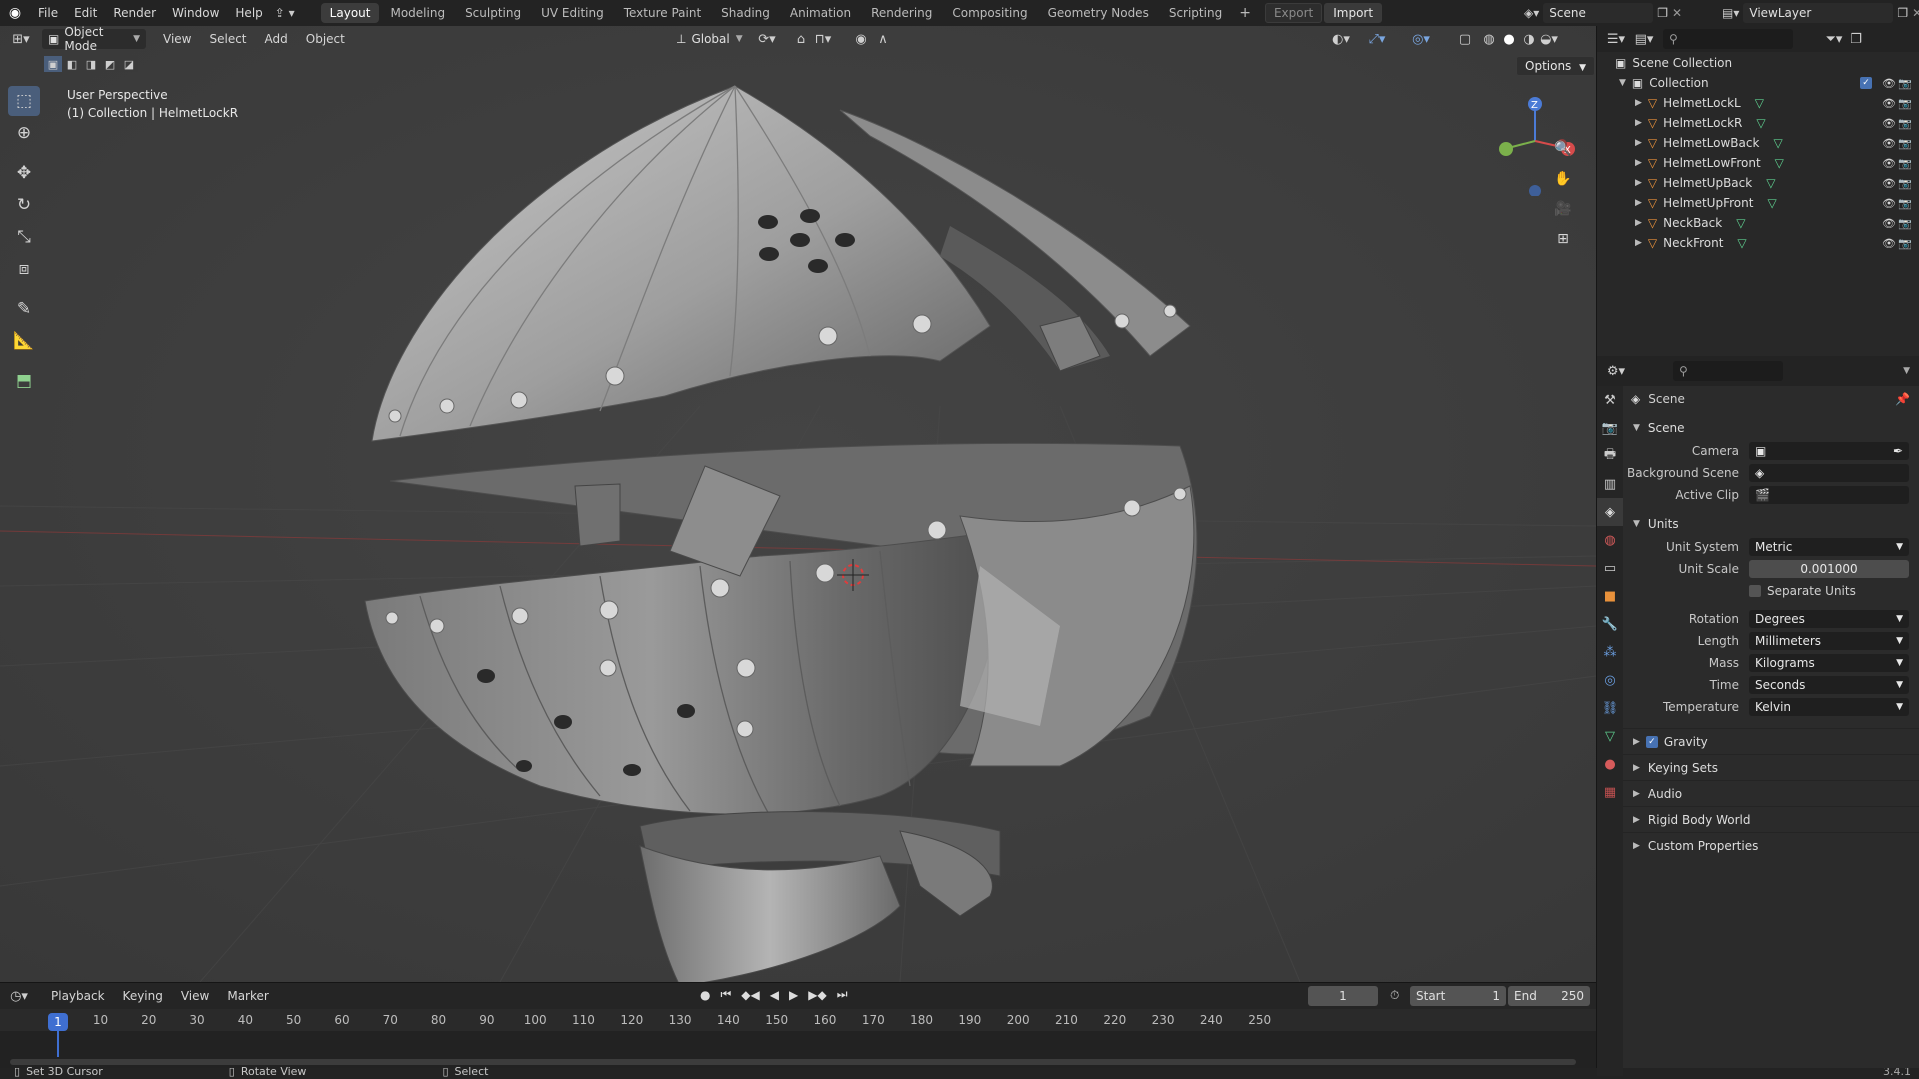  Describe the element at coordinates (1421, 39) in the screenshot. I see `overlay-icon: ◎▾` at that location.